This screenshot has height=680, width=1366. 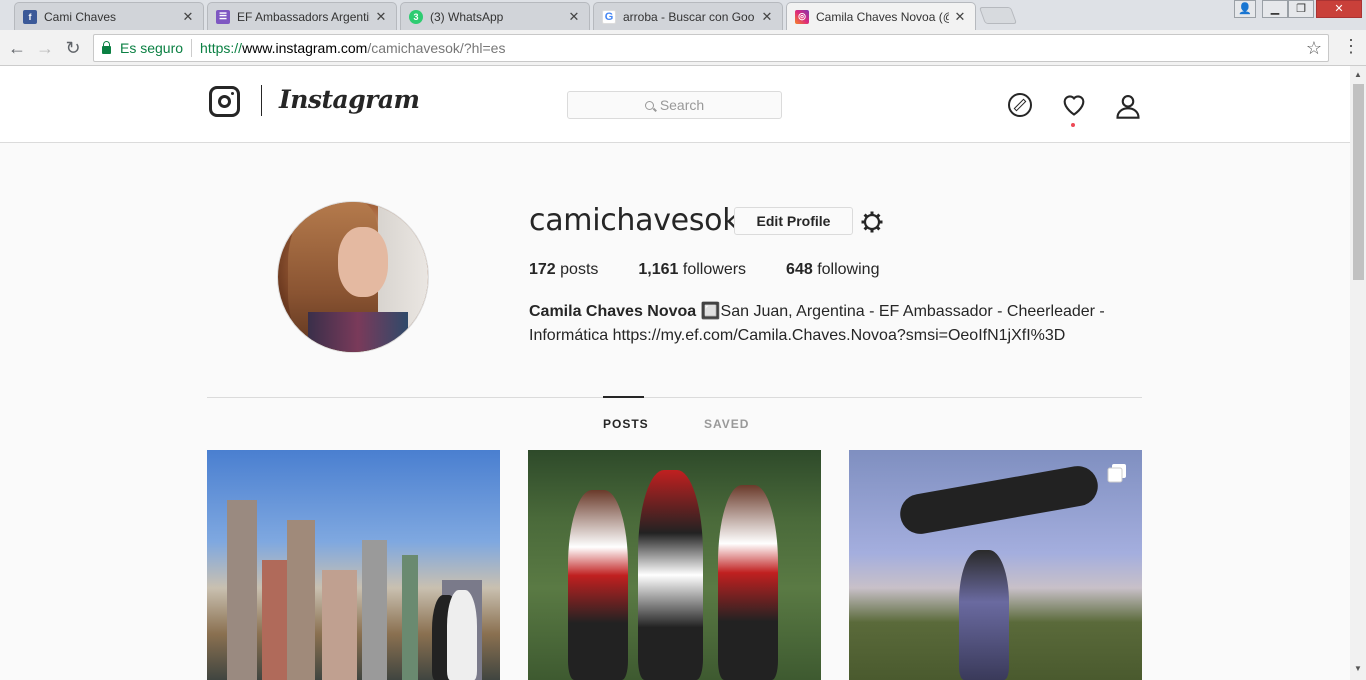 What do you see at coordinates (1020, 105) in the screenshot?
I see `explore-compass-icon` at bounding box center [1020, 105].